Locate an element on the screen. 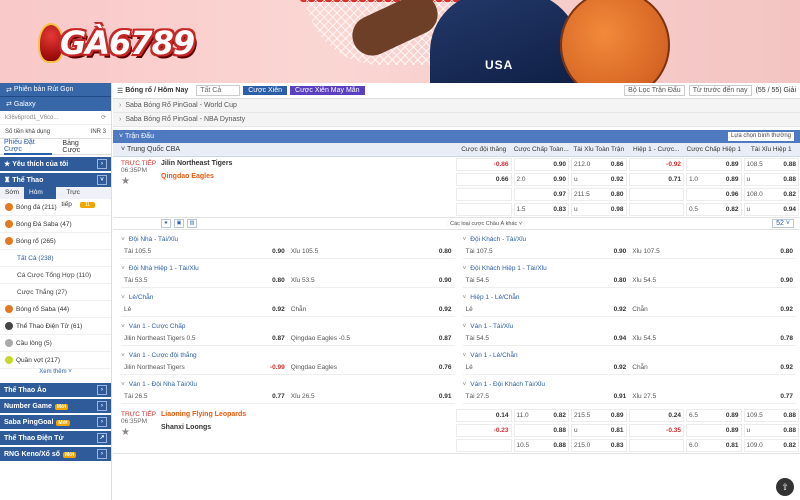  nba-dynasty-row: › Saba Bóng Rổ PinGoal - NBA Dynasty is located at coordinates (456, 120).